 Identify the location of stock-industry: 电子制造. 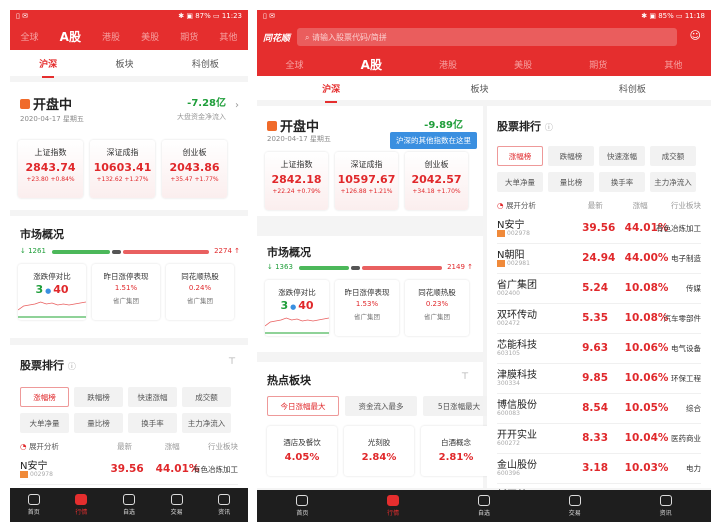
(686, 258).